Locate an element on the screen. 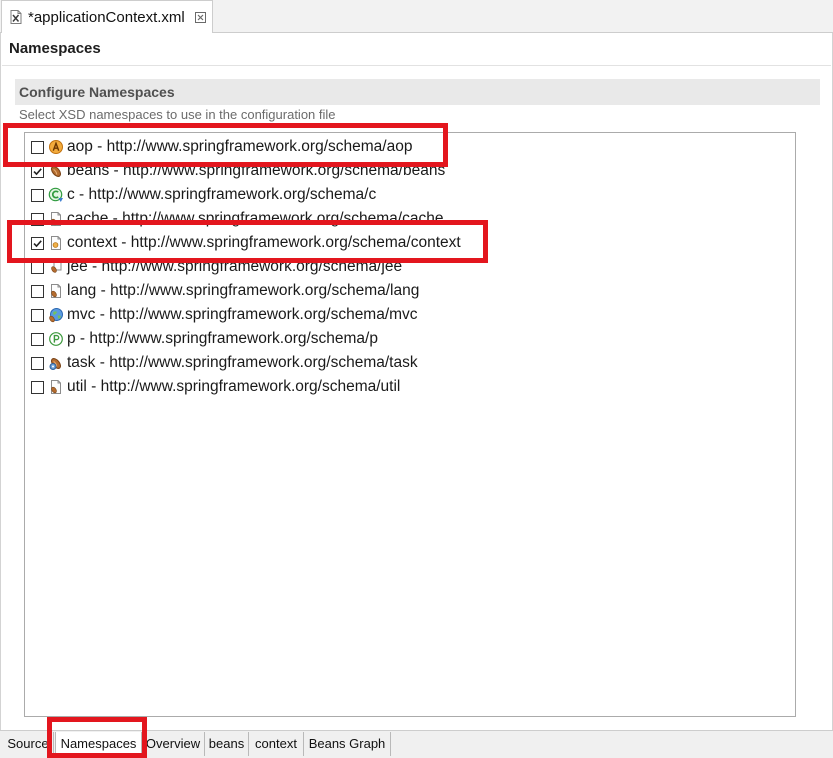 Image resolution: width=833 pixels, height=758 pixels. c-badge-icon is located at coordinates (56, 195).